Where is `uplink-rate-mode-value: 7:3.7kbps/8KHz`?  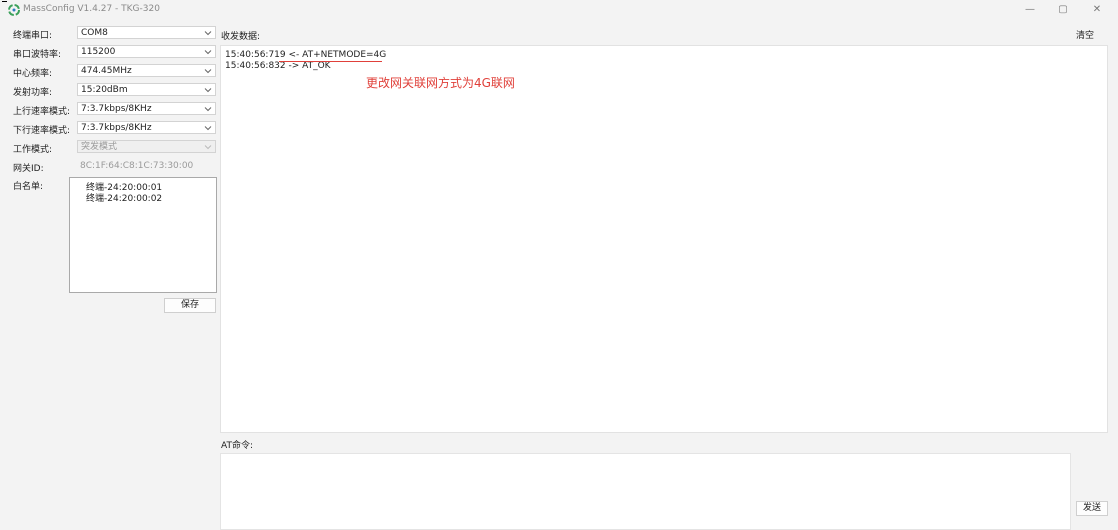
uplink-rate-mode-value: 7:3.7kbps/8KHz is located at coordinates (116, 109).